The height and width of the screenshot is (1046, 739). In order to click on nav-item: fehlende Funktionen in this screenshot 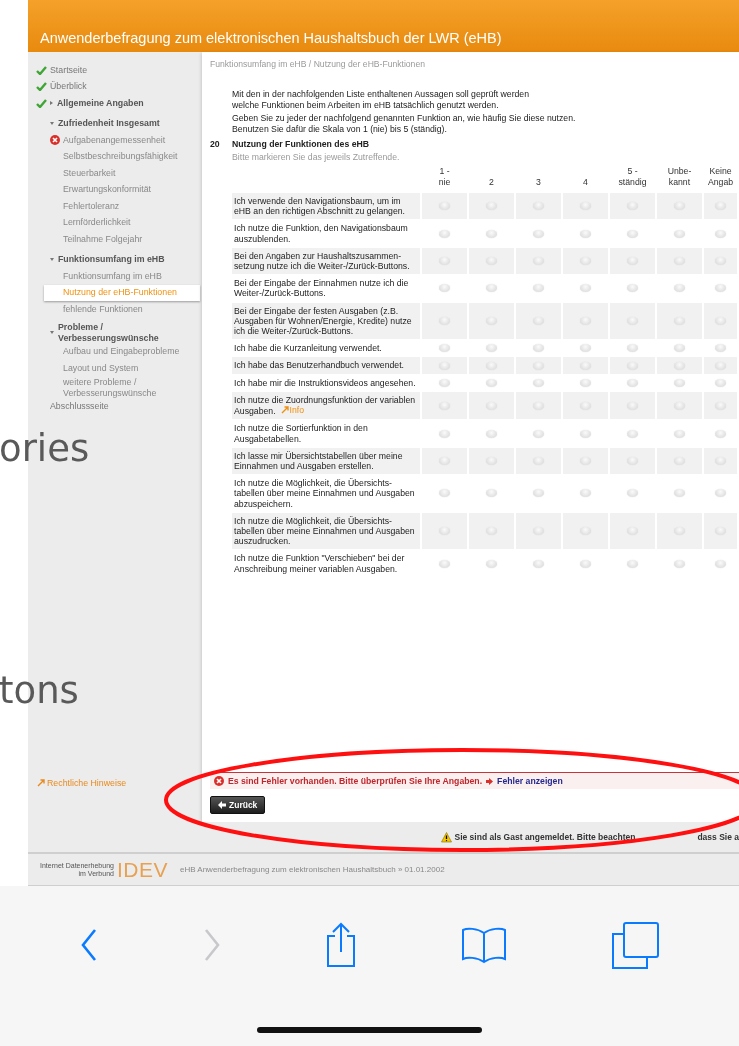, I will do `click(115, 309)`.